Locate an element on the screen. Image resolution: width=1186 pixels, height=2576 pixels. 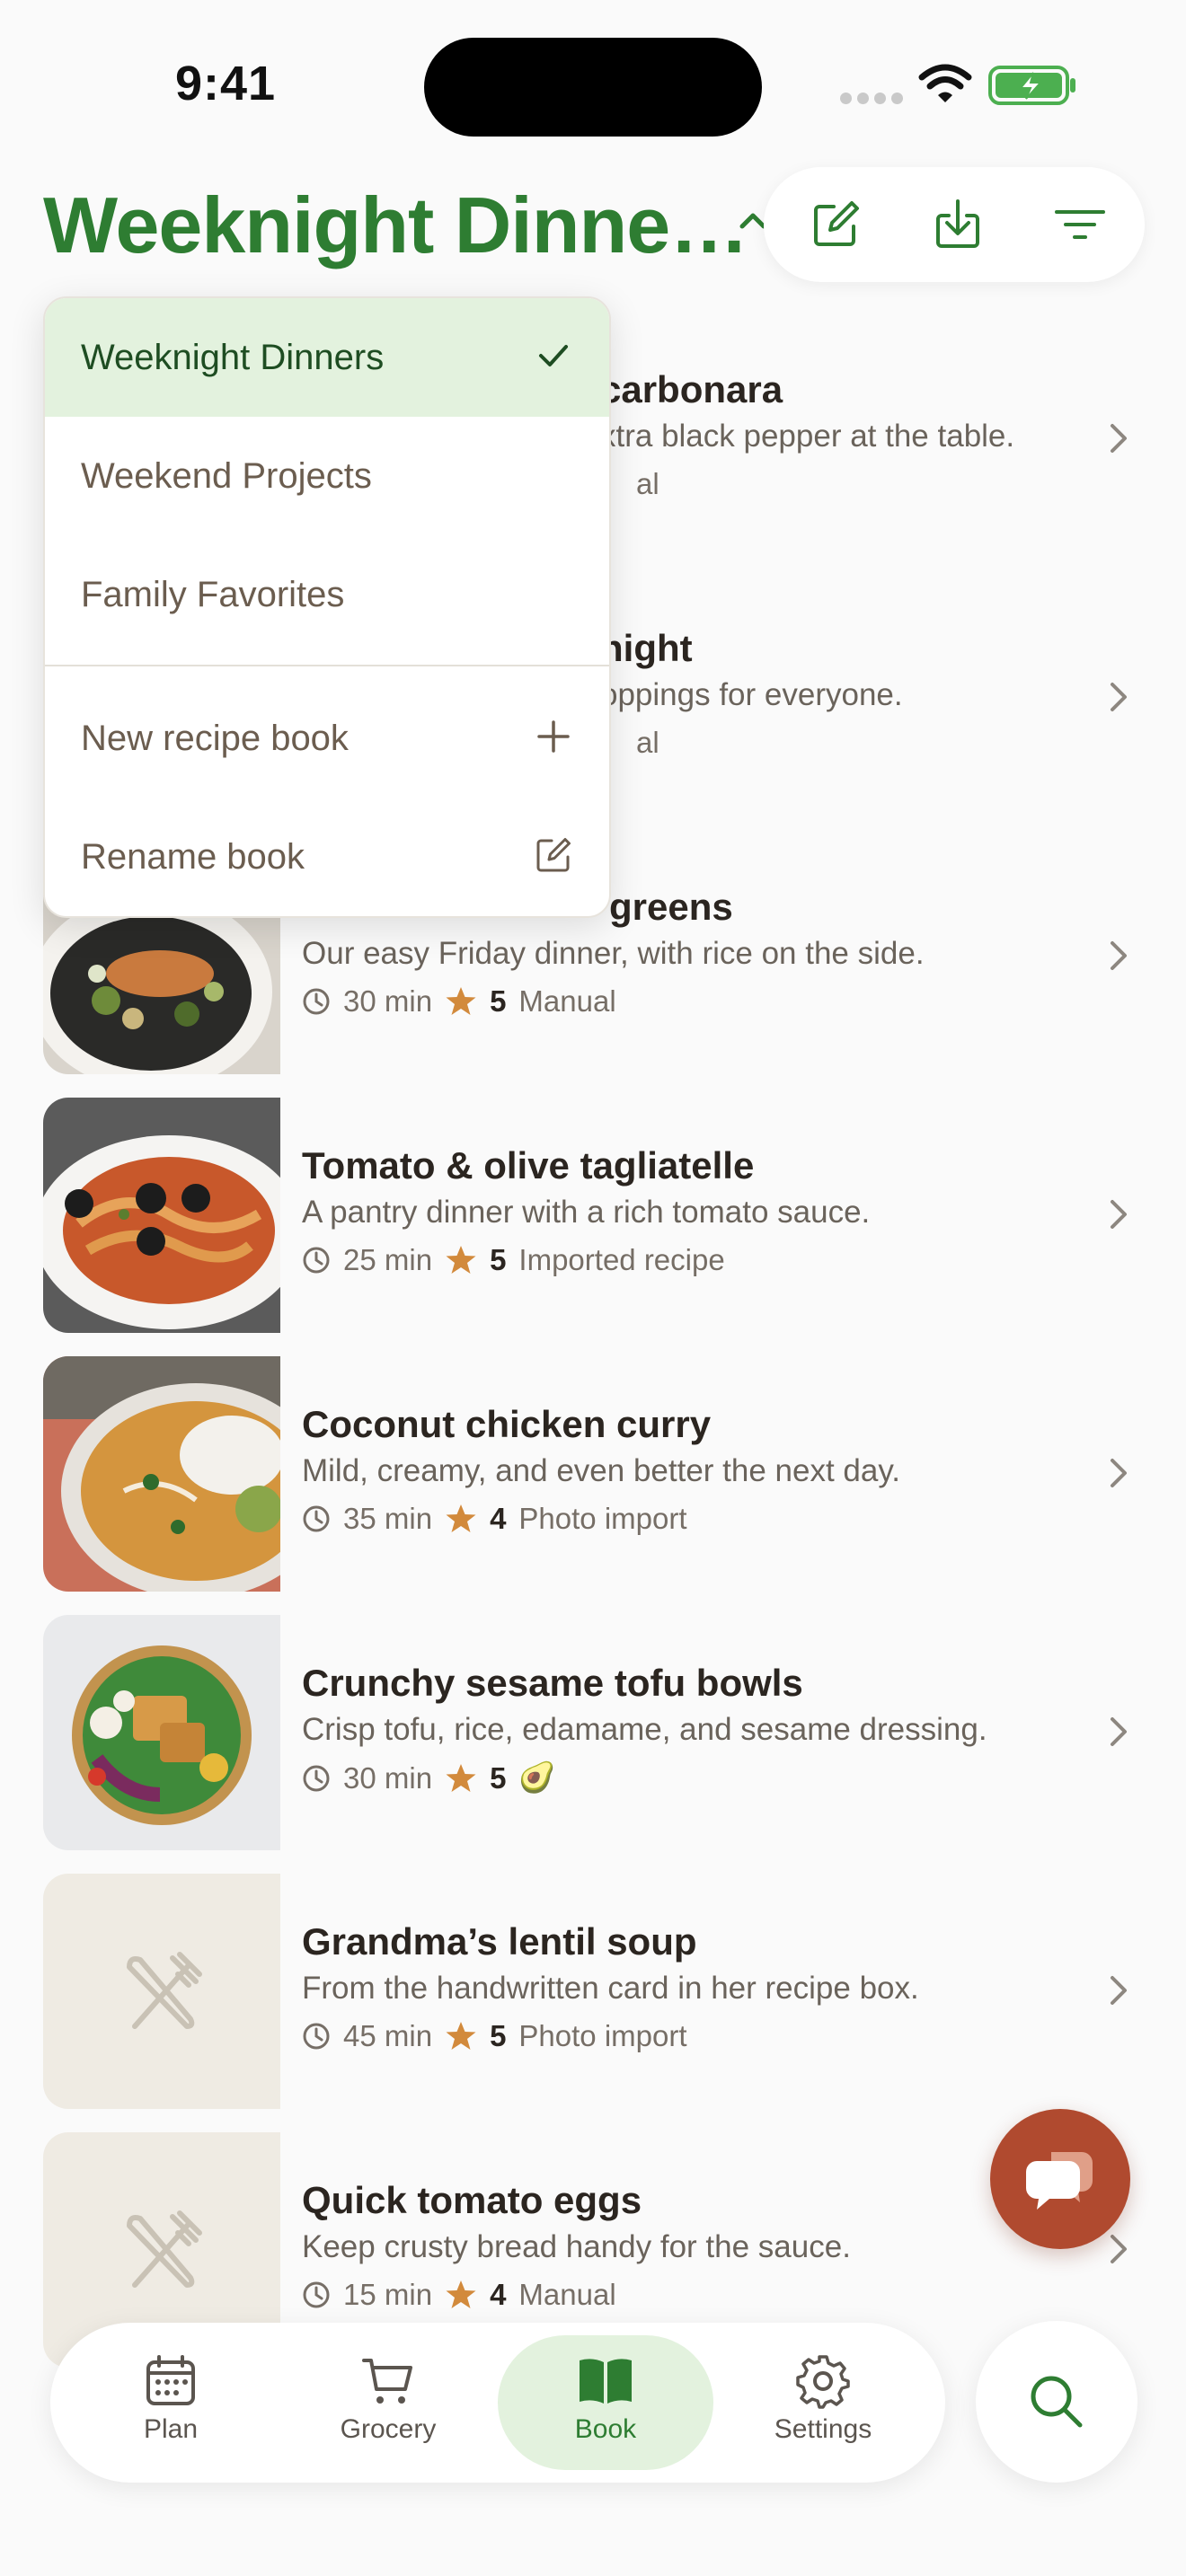
recipe-meta: 25 min 5 Imported recipe is located at coordinates (513, 1260).